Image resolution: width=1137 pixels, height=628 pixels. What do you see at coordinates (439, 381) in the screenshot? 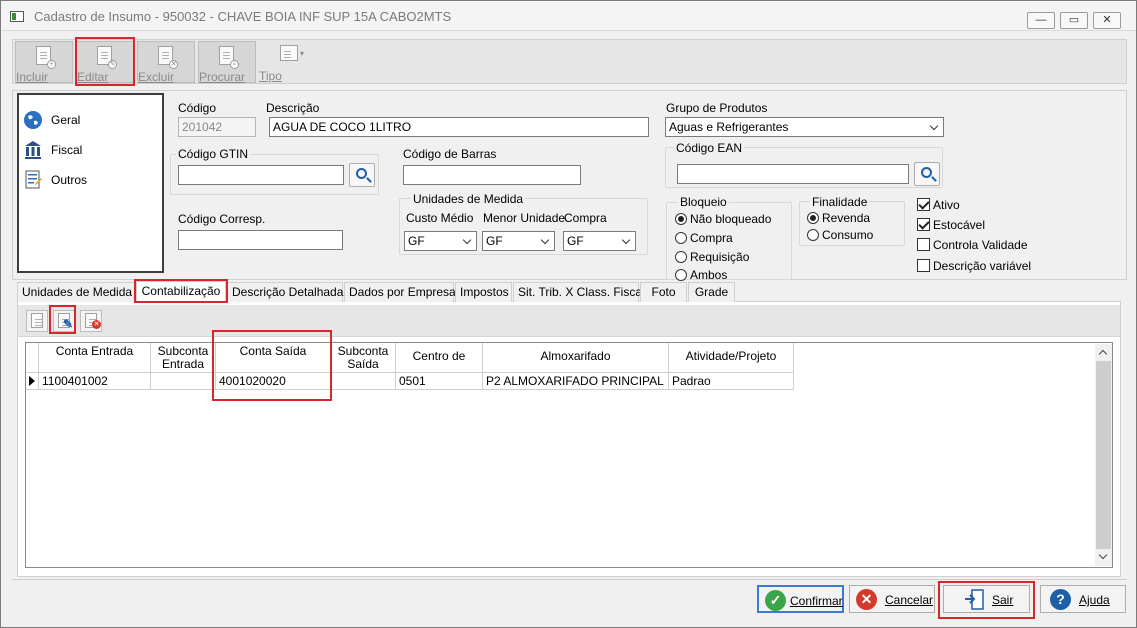
I see `cell-centro-de-custo: 0501` at bounding box center [439, 381].